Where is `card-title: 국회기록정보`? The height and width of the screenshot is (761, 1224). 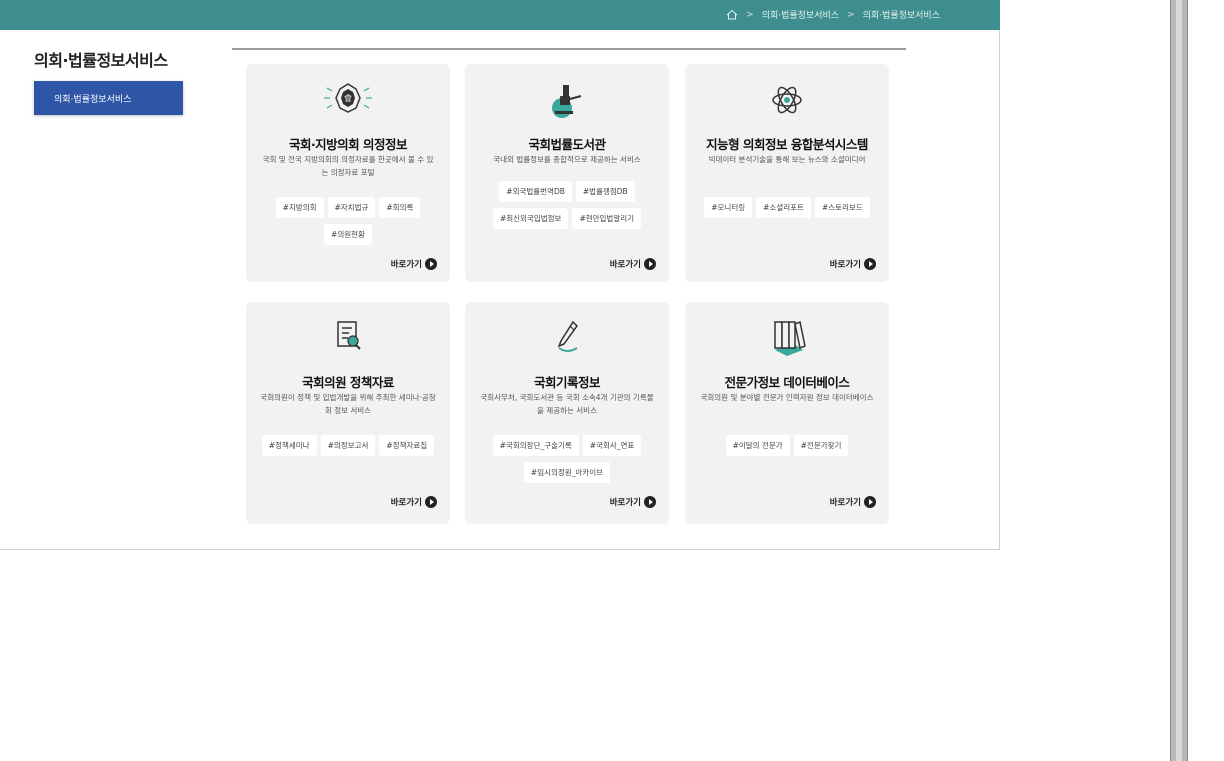
card-title: 국회기록정보 is located at coordinates (567, 382).